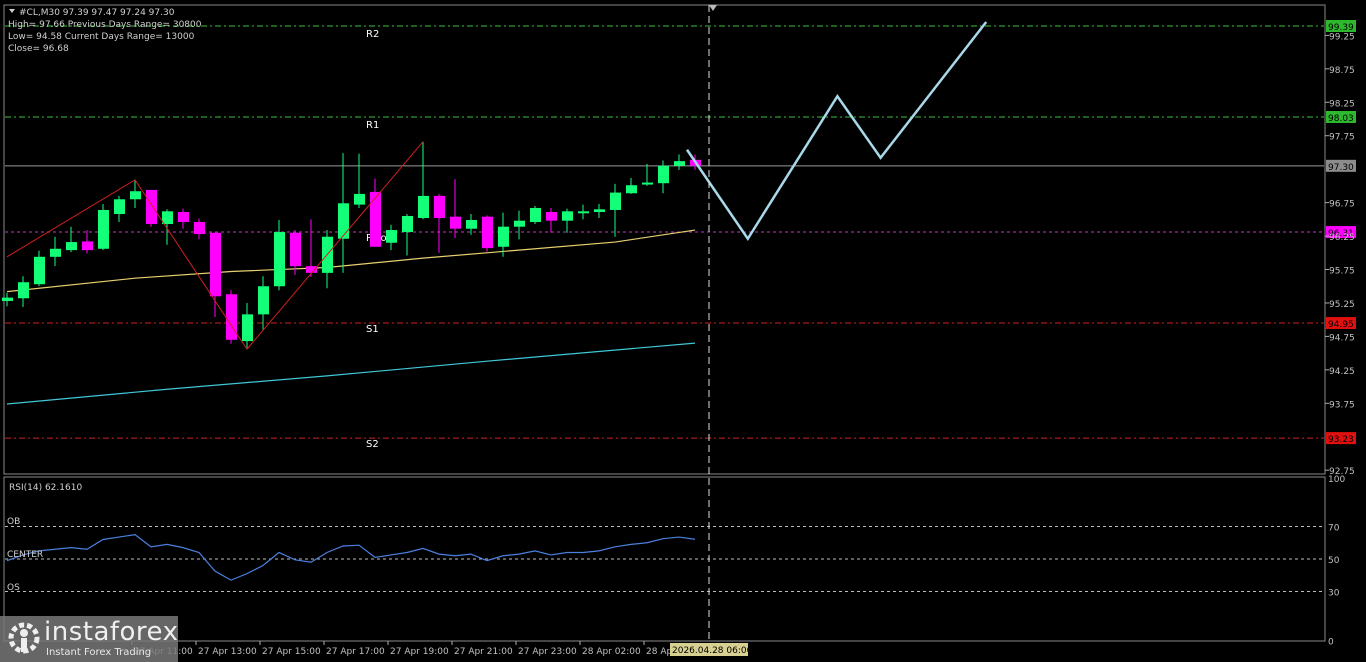 The width and height of the screenshot is (1366, 662). Describe the element at coordinates (1341, 325) in the screenshot. I see `price-tag: 94.95` at that location.